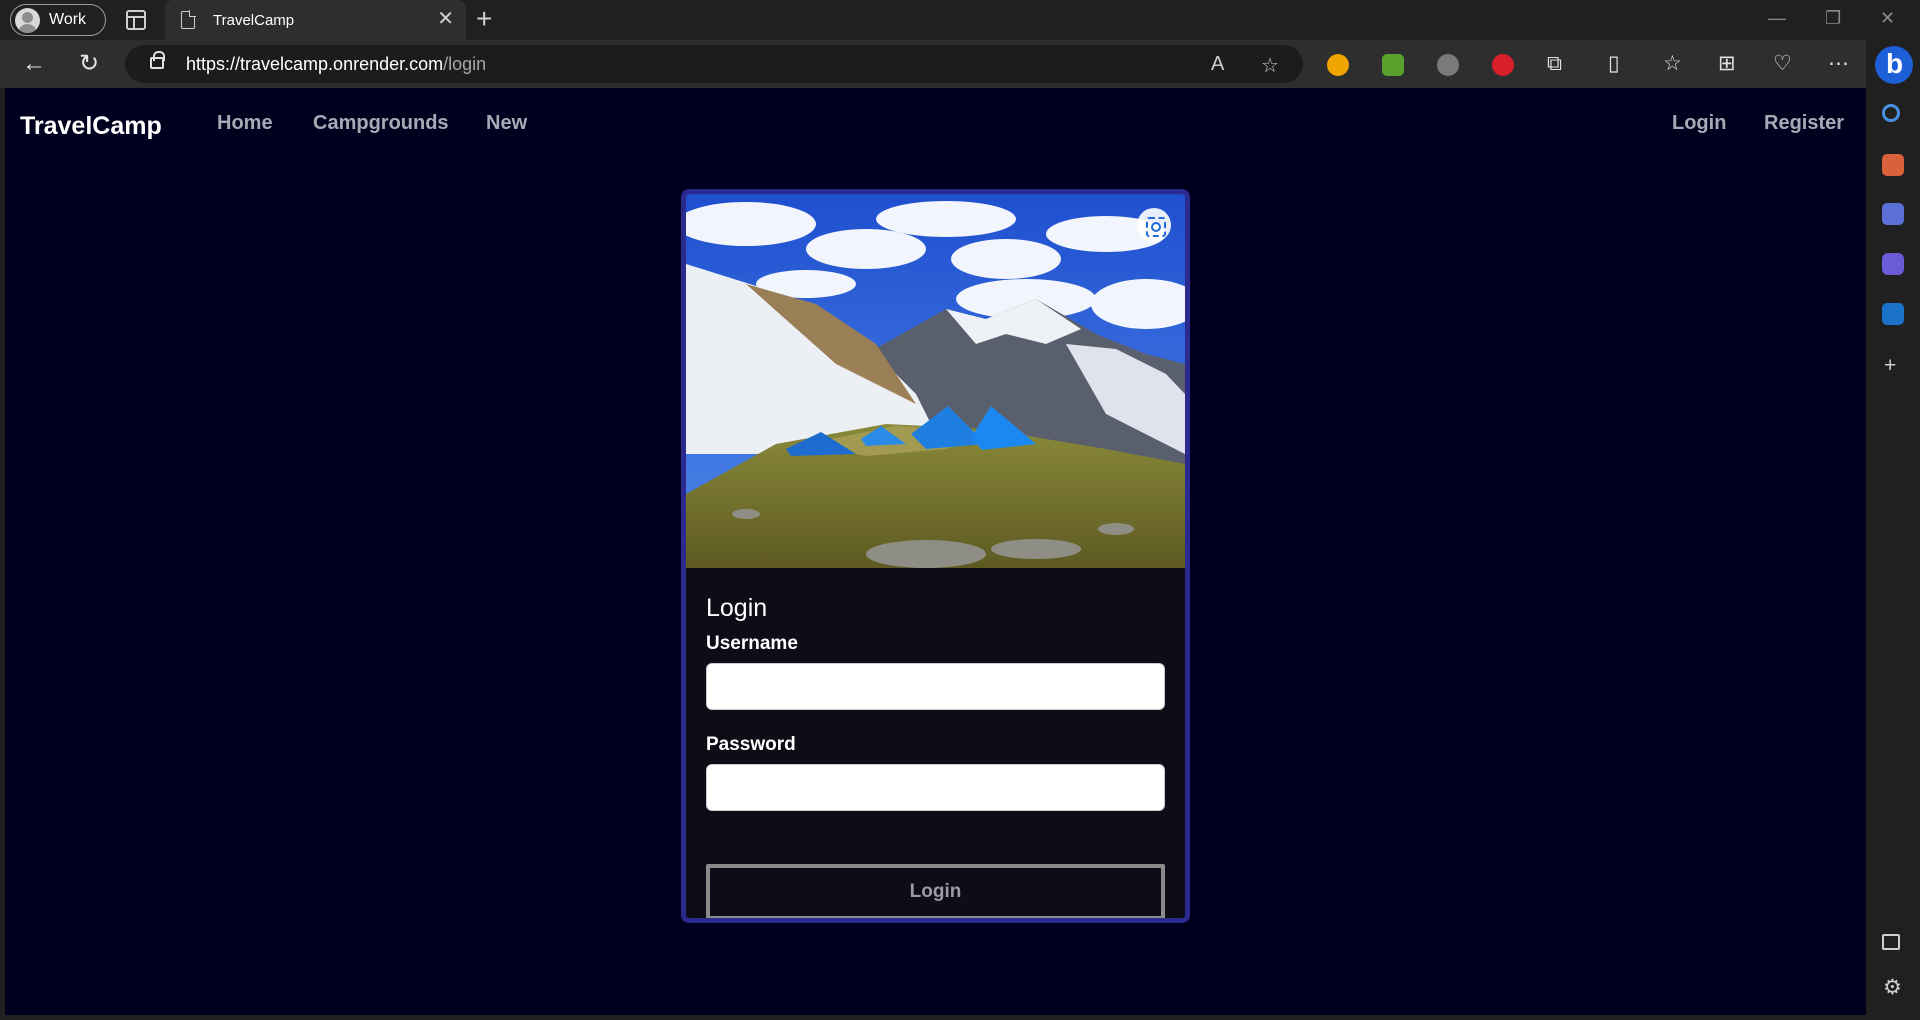 The image size is (1920, 1020). Describe the element at coordinates (1270, 65) in the screenshot. I see `favorite-star-icon: ☆` at that location.